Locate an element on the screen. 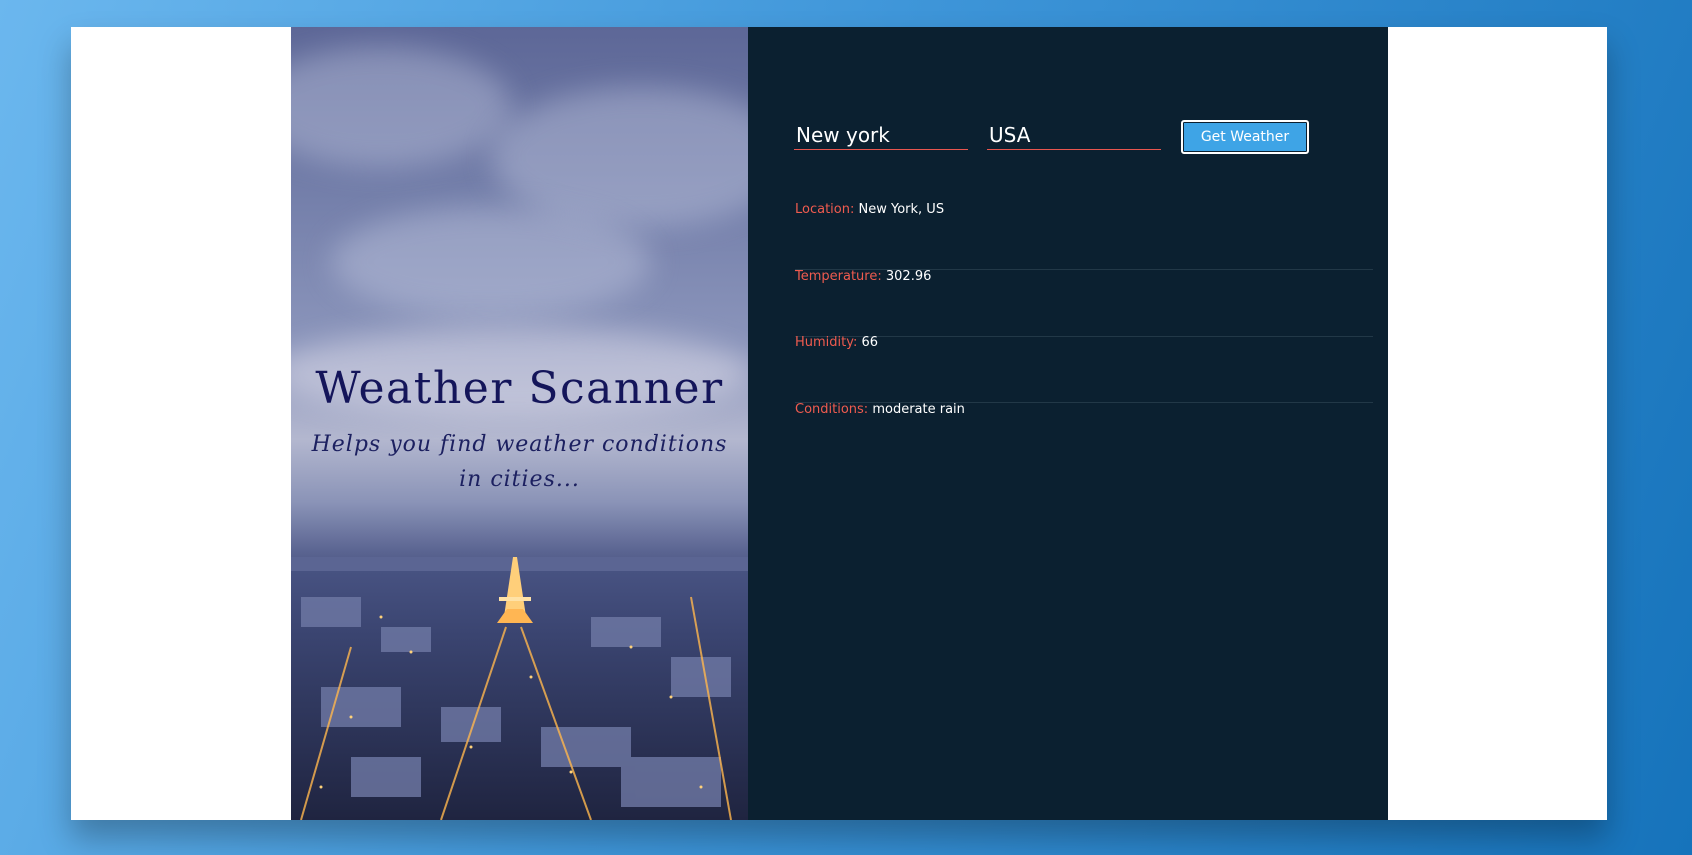 The width and height of the screenshot is (1692, 855). app-title: Weather Scanner is located at coordinates (519, 388).